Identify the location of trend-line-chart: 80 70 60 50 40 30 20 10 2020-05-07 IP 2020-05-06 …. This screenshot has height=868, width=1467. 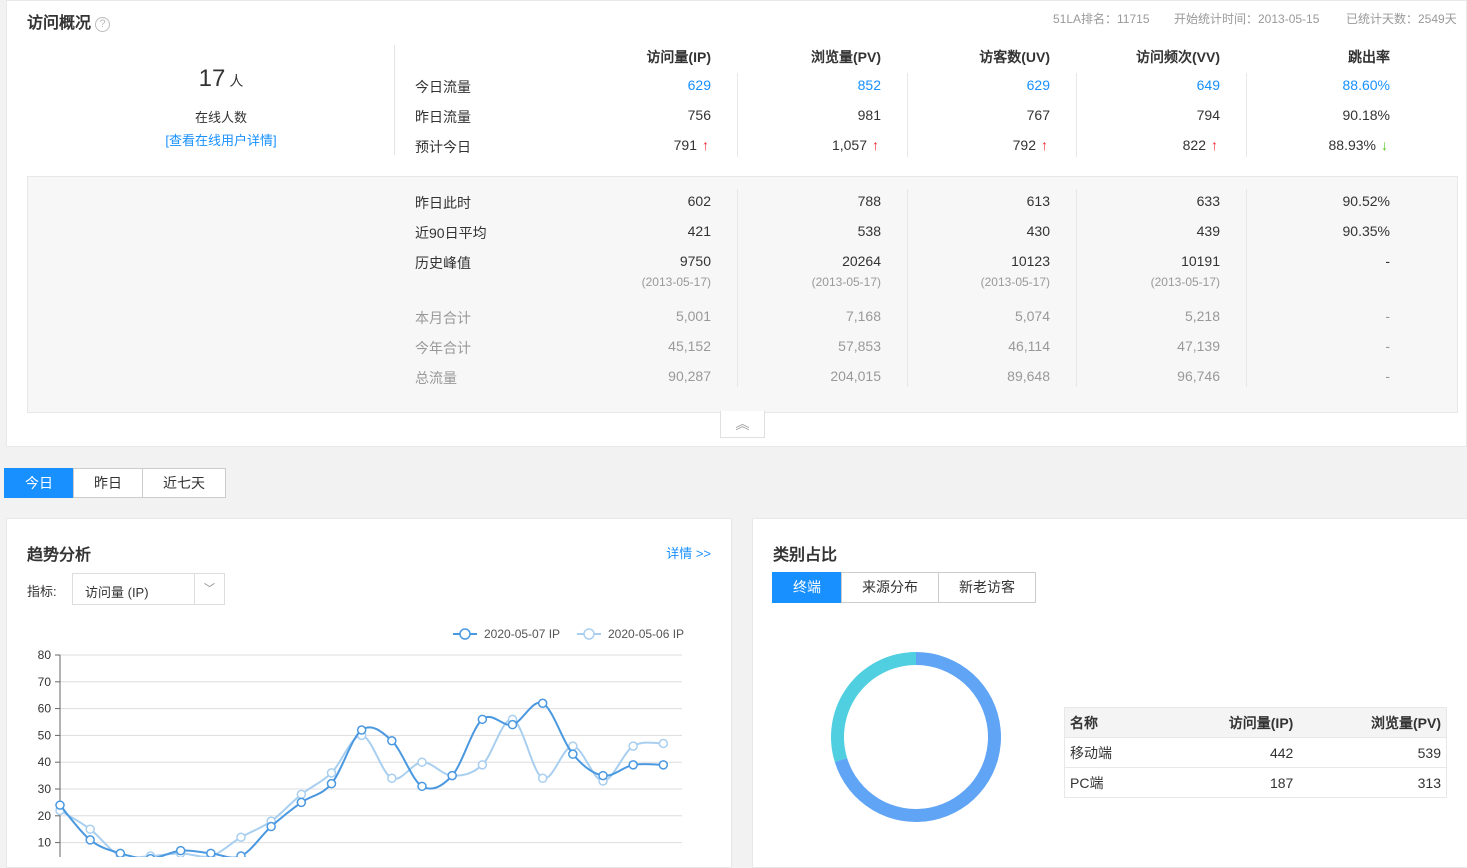
(361, 742).